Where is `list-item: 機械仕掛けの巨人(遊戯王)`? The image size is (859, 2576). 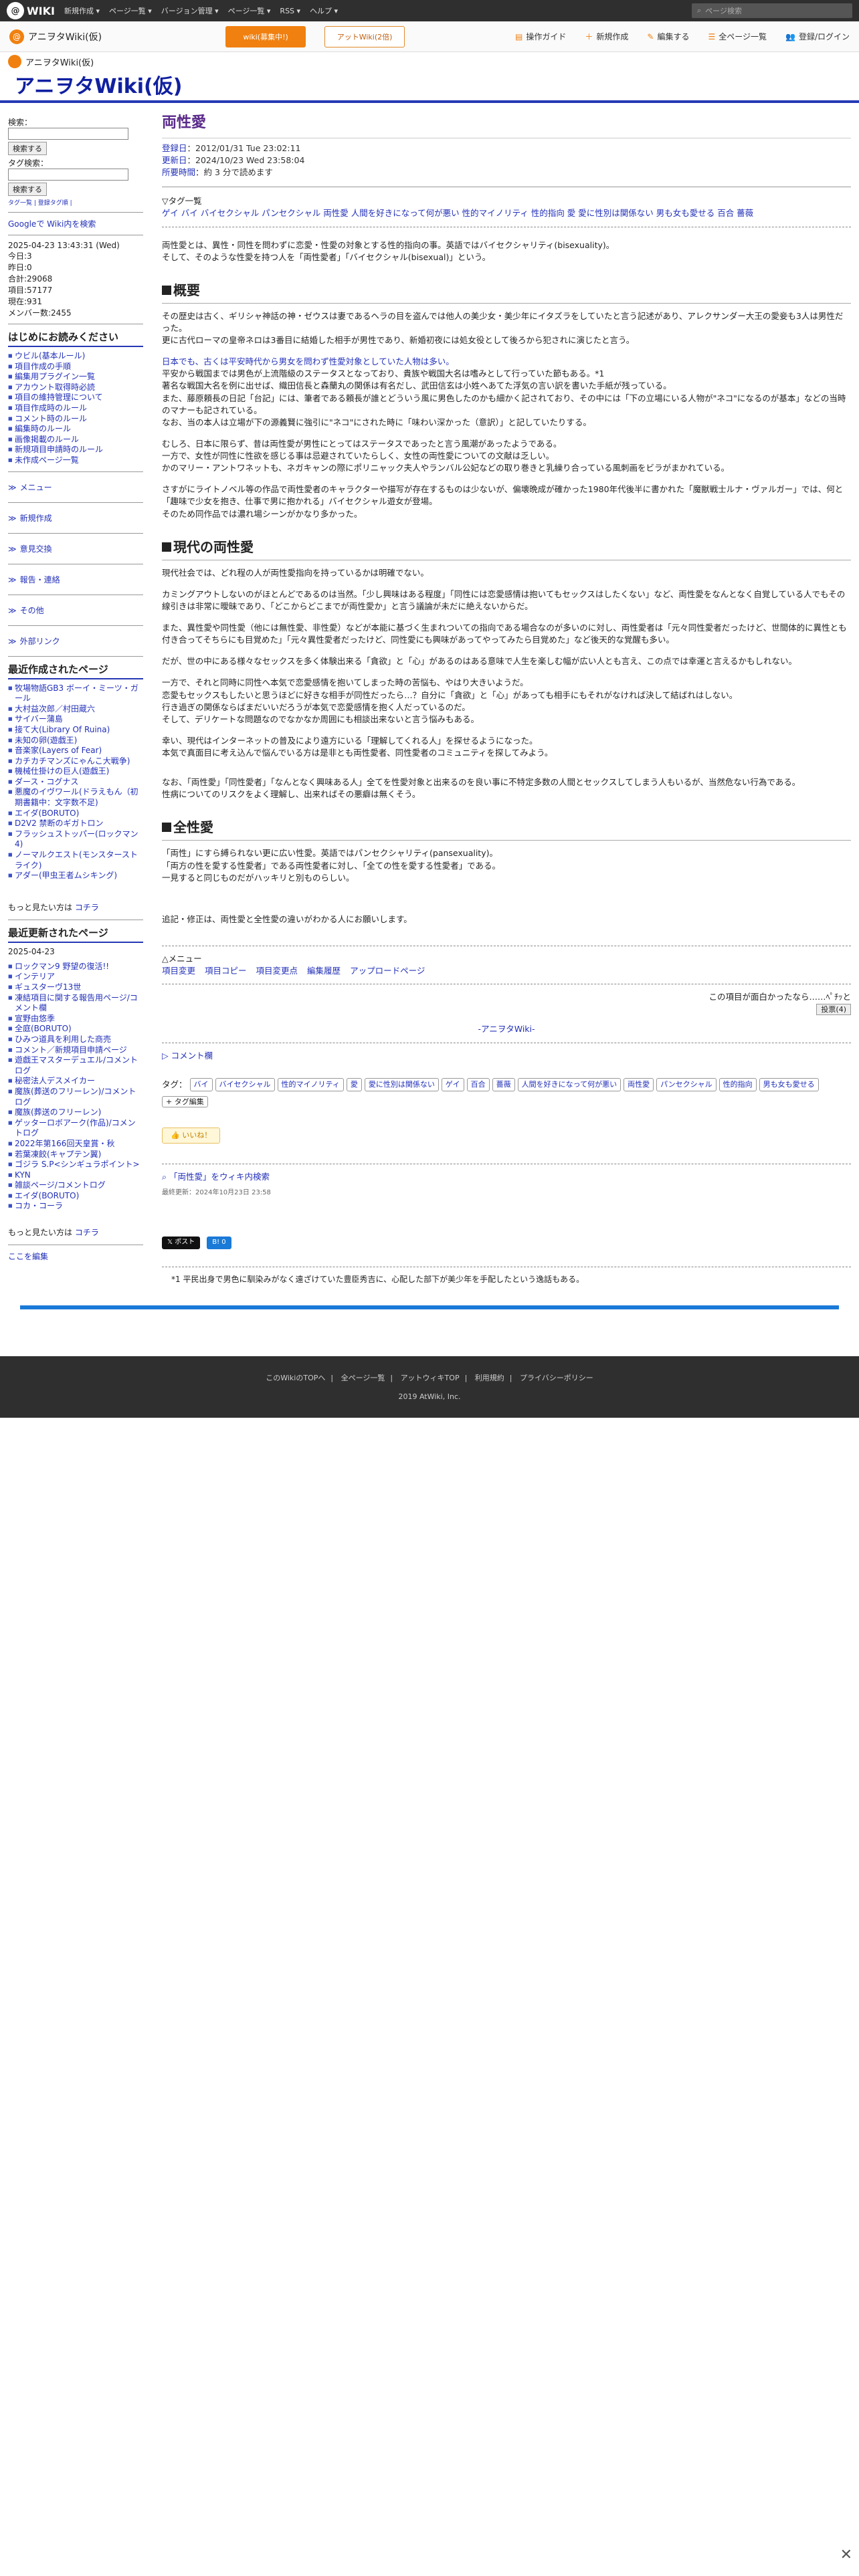 list-item: 機械仕掛けの巨人(遊戯王) is located at coordinates (75, 771).